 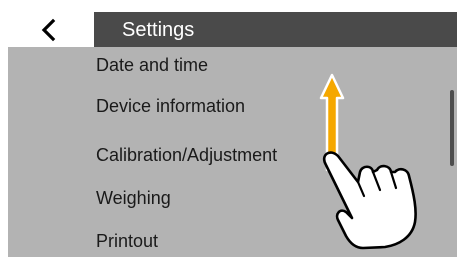 I want to click on back-button, so click(x=49, y=29).